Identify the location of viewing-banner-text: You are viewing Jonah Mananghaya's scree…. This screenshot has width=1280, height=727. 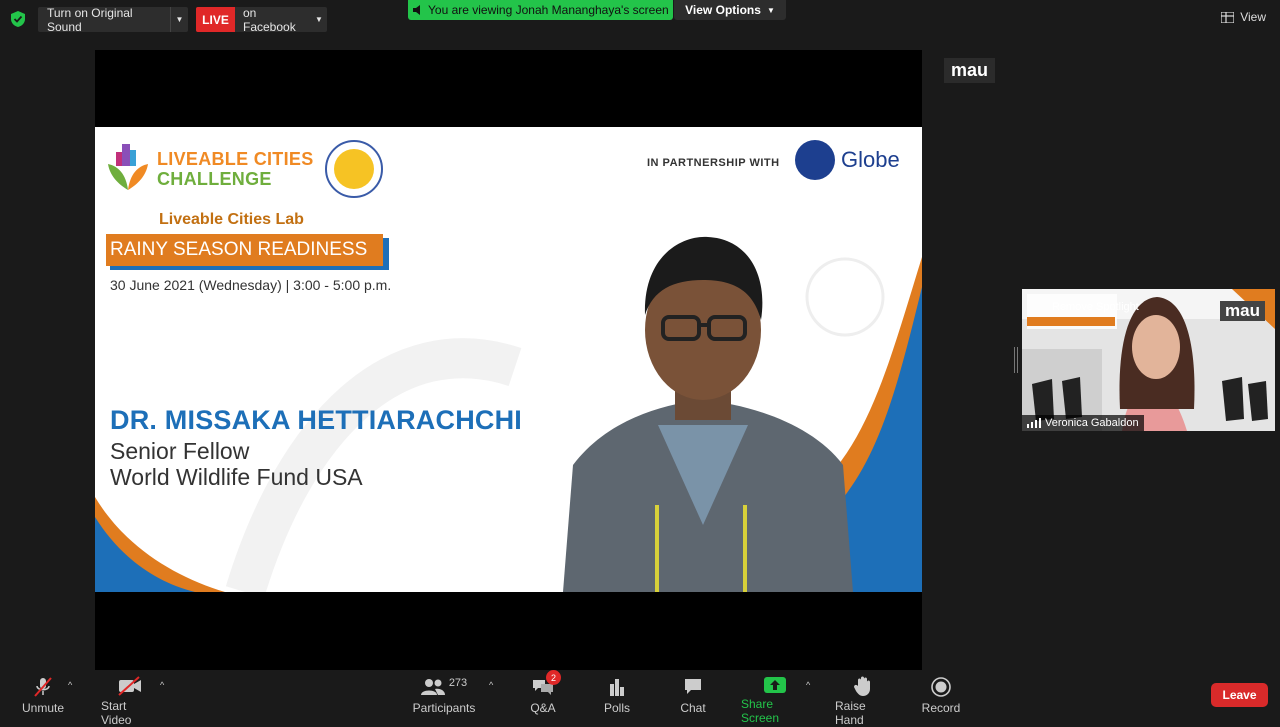
(548, 10).